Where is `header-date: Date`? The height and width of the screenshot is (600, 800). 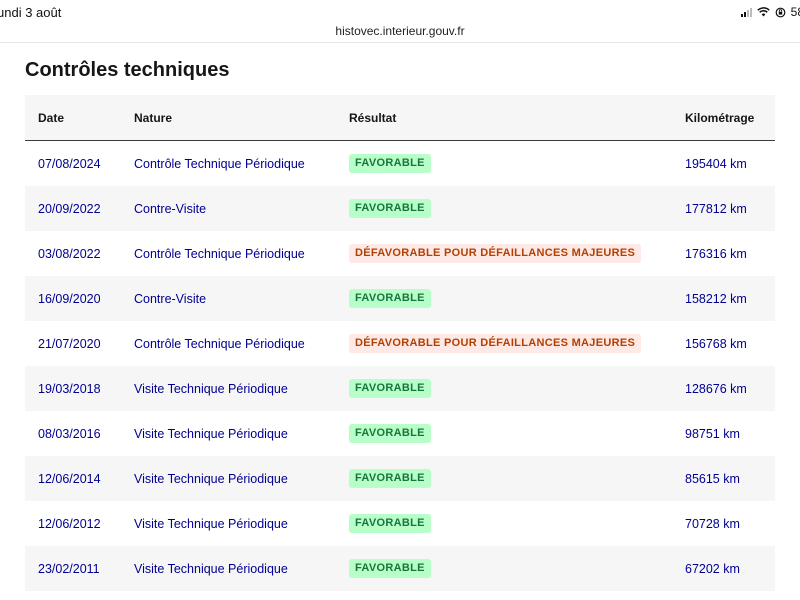
header-date: Date is located at coordinates (51, 117).